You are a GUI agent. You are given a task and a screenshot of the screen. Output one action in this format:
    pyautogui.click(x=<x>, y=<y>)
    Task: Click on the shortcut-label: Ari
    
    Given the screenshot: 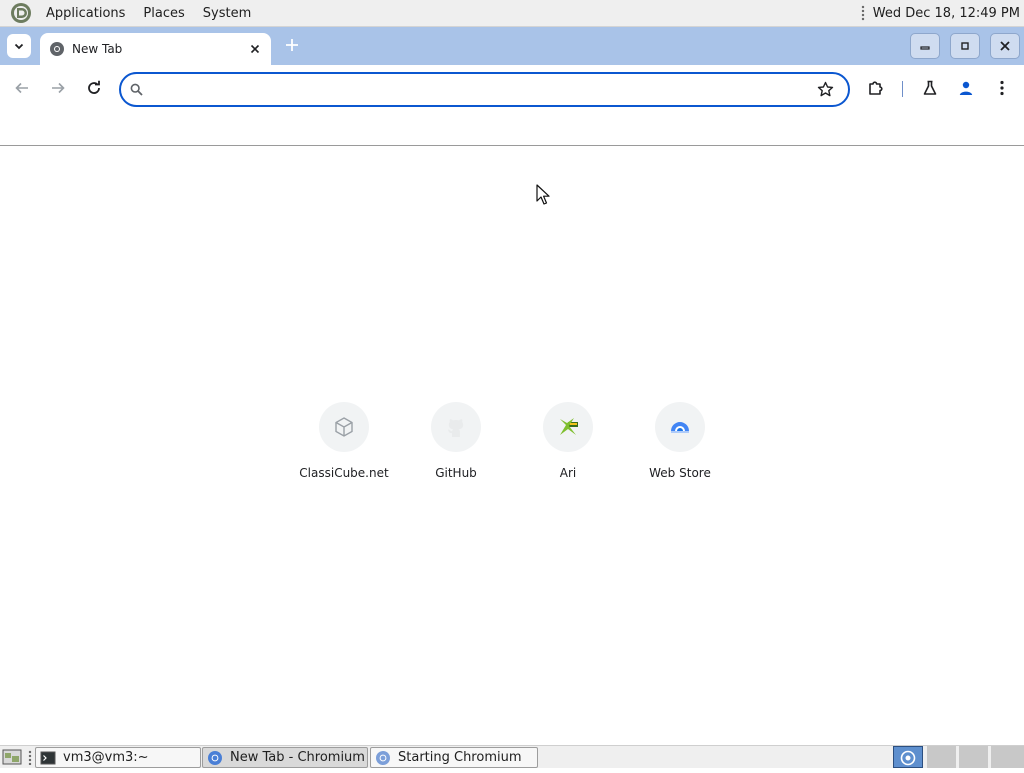 What is the action you would take?
    pyautogui.click(x=568, y=473)
    